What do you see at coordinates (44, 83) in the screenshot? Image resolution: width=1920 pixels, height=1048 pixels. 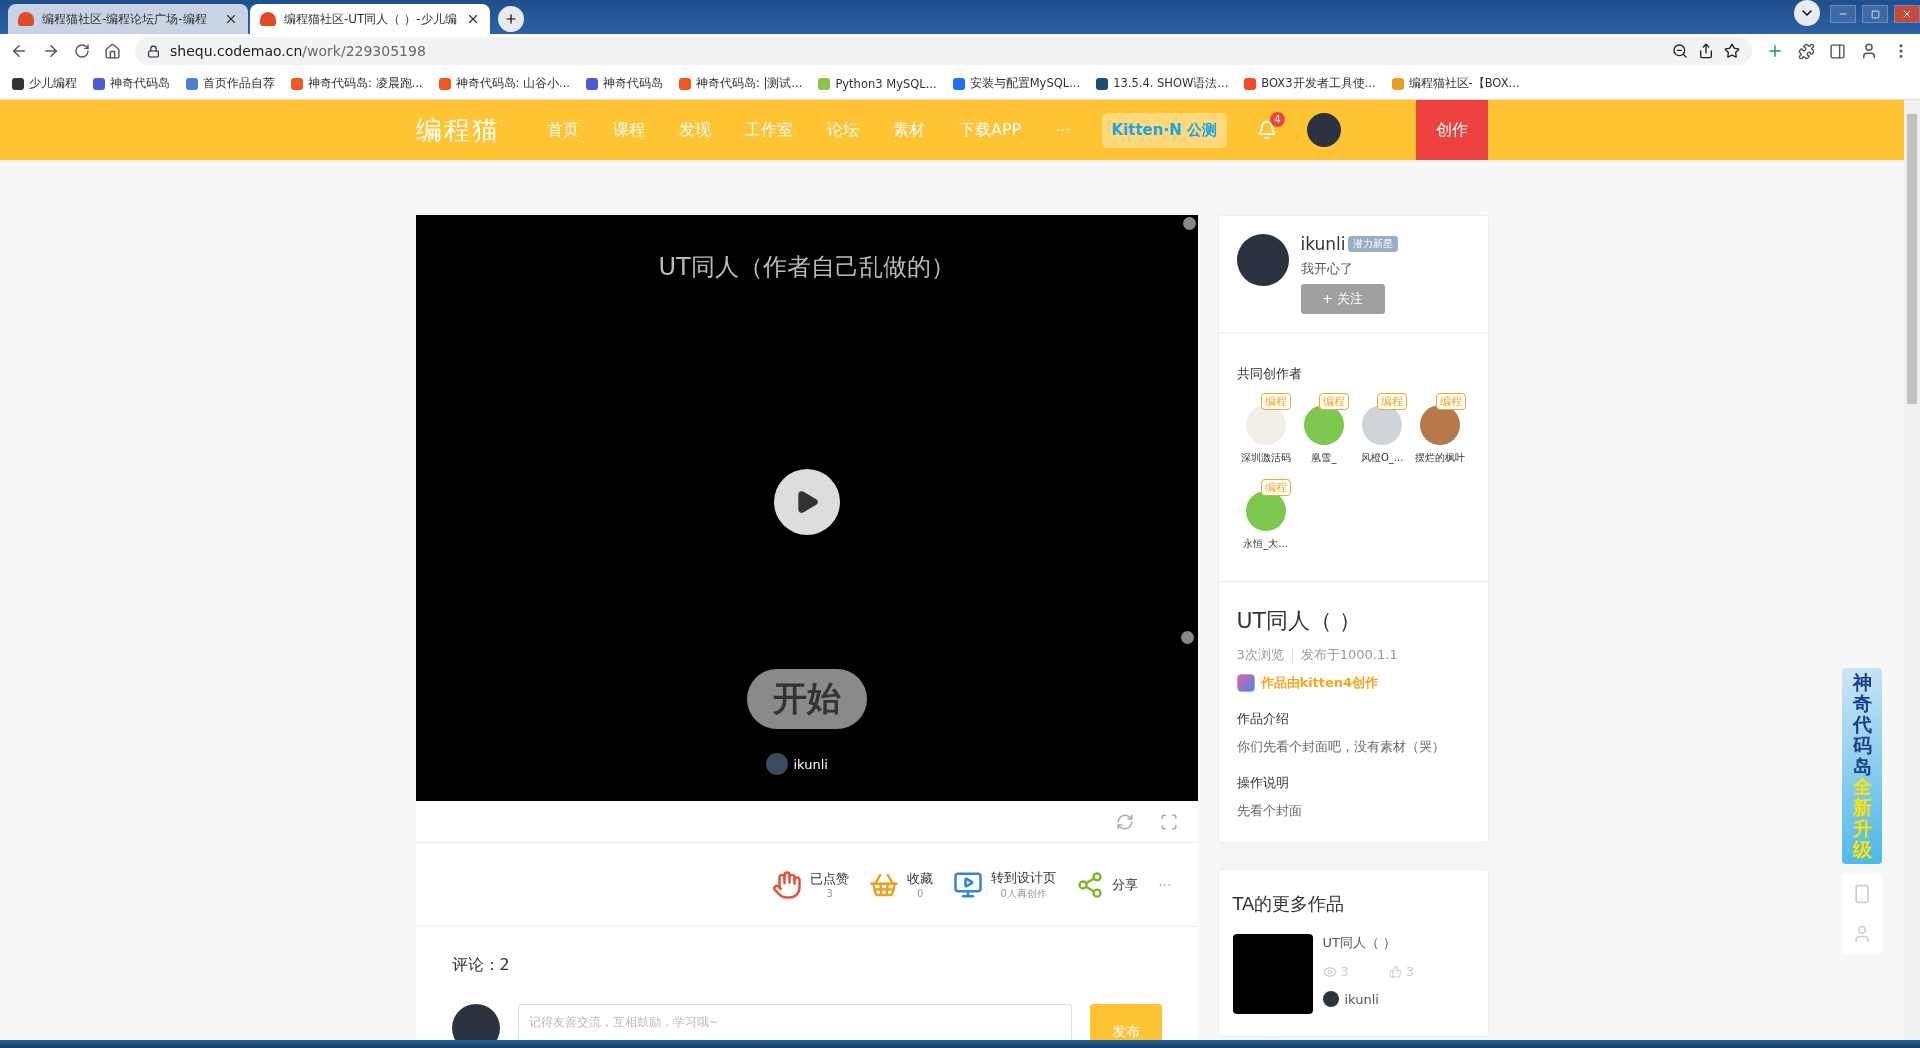 I see `bookmark-link: 少儿编程` at bounding box center [44, 83].